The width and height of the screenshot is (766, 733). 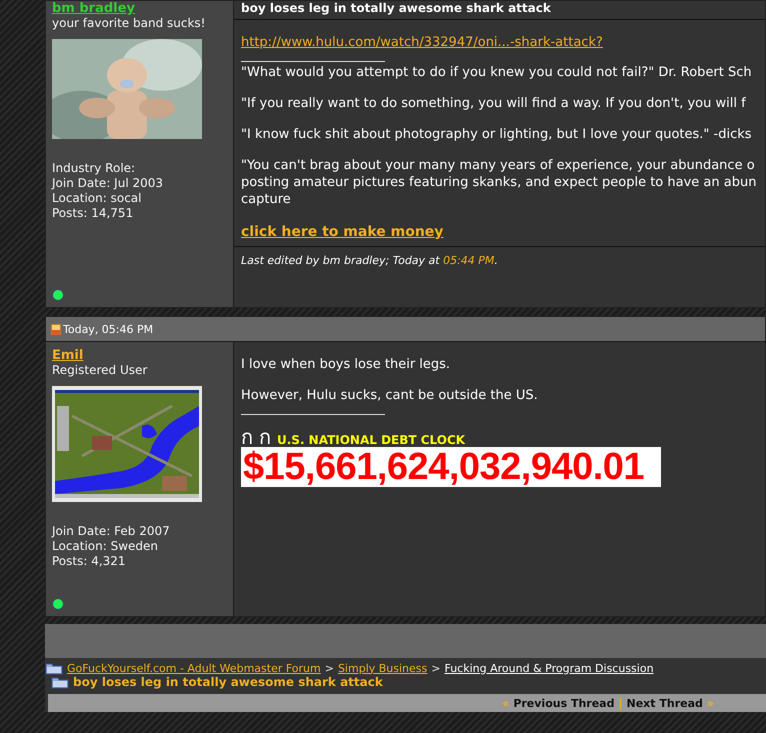 What do you see at coordinates (664, 703) in the screenshot?
I see `next-thread-link: Next Thread` at bounding box center [664, 703].